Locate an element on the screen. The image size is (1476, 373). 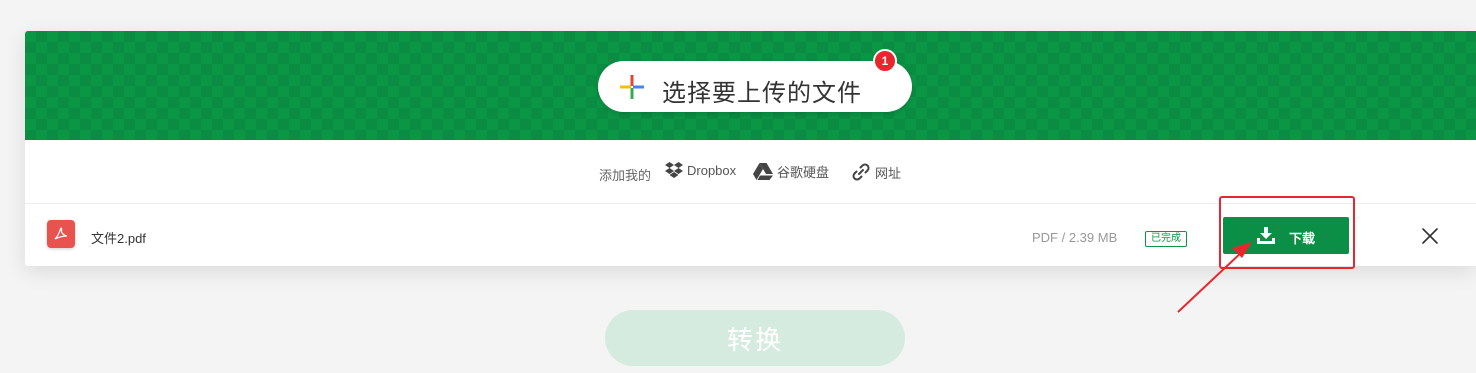
file-meta: PDF / 2.39 MB is located at coordinates (1075, 237).